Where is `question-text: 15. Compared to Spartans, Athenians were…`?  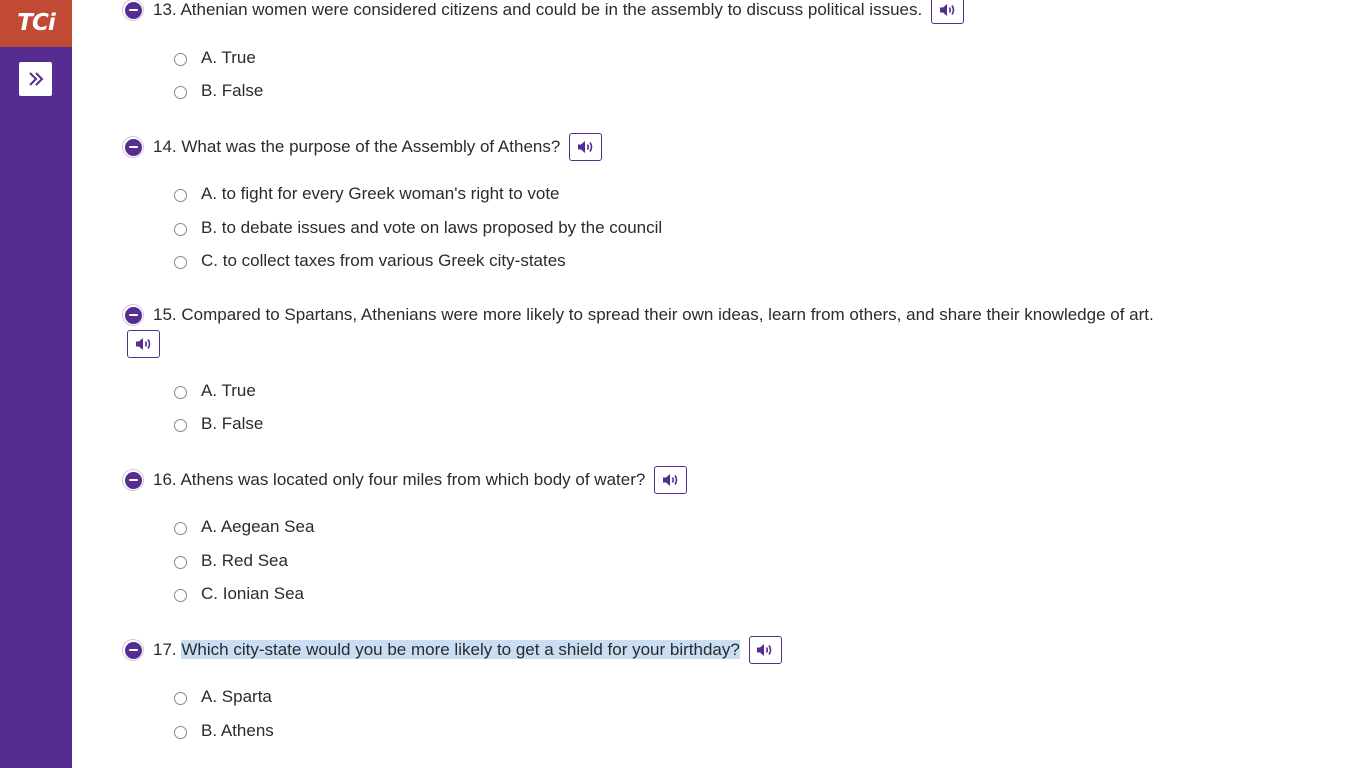 question-text: 15. Compared to Spartans, Athenians were… is located at coordinates (653, 314).